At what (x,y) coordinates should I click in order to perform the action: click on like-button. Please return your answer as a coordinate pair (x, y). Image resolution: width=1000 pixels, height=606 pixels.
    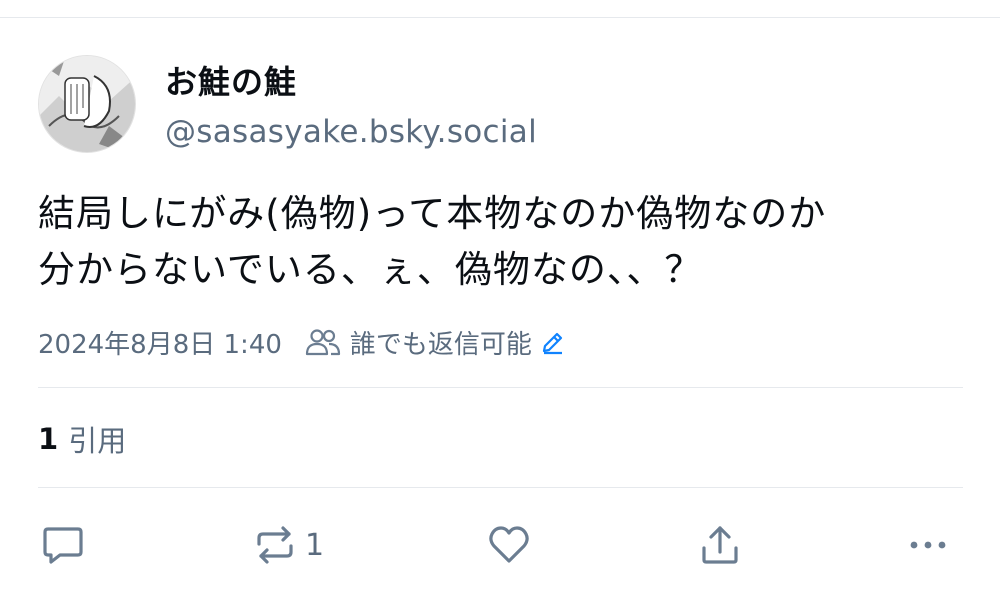
    Looking at the image, I should click on (509, 545).